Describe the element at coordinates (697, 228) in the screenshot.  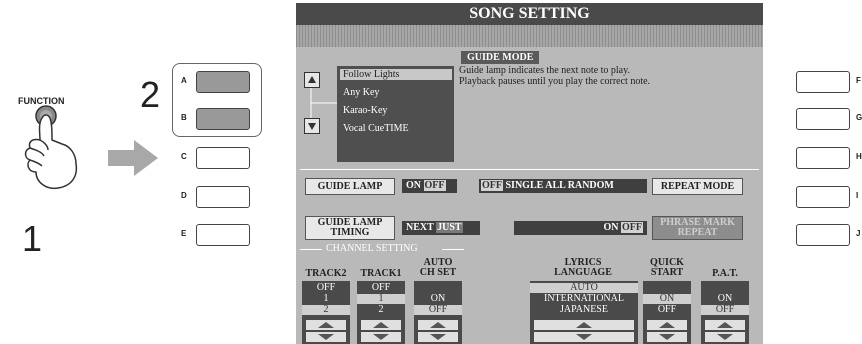
I see `phrase-mark-repeat-button: PHRASE MARK REPEAT` at that location.